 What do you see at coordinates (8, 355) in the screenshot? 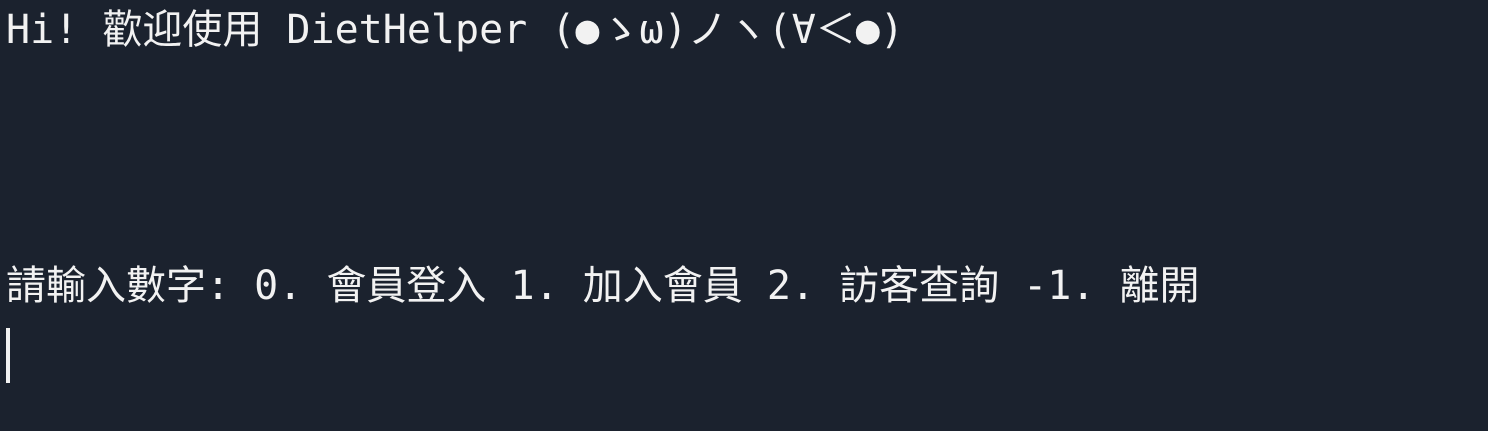
I see `text-cursor` at bounding box center [8, 355].